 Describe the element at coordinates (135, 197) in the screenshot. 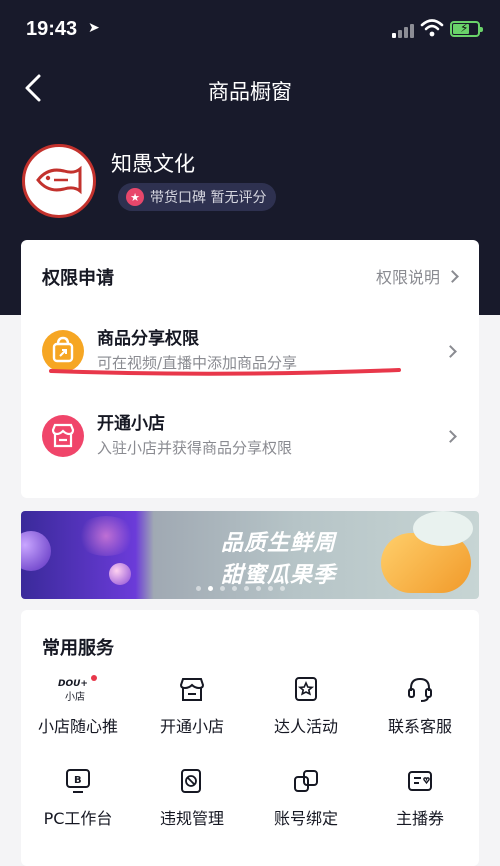

I see `star-icon: ★` at that location.